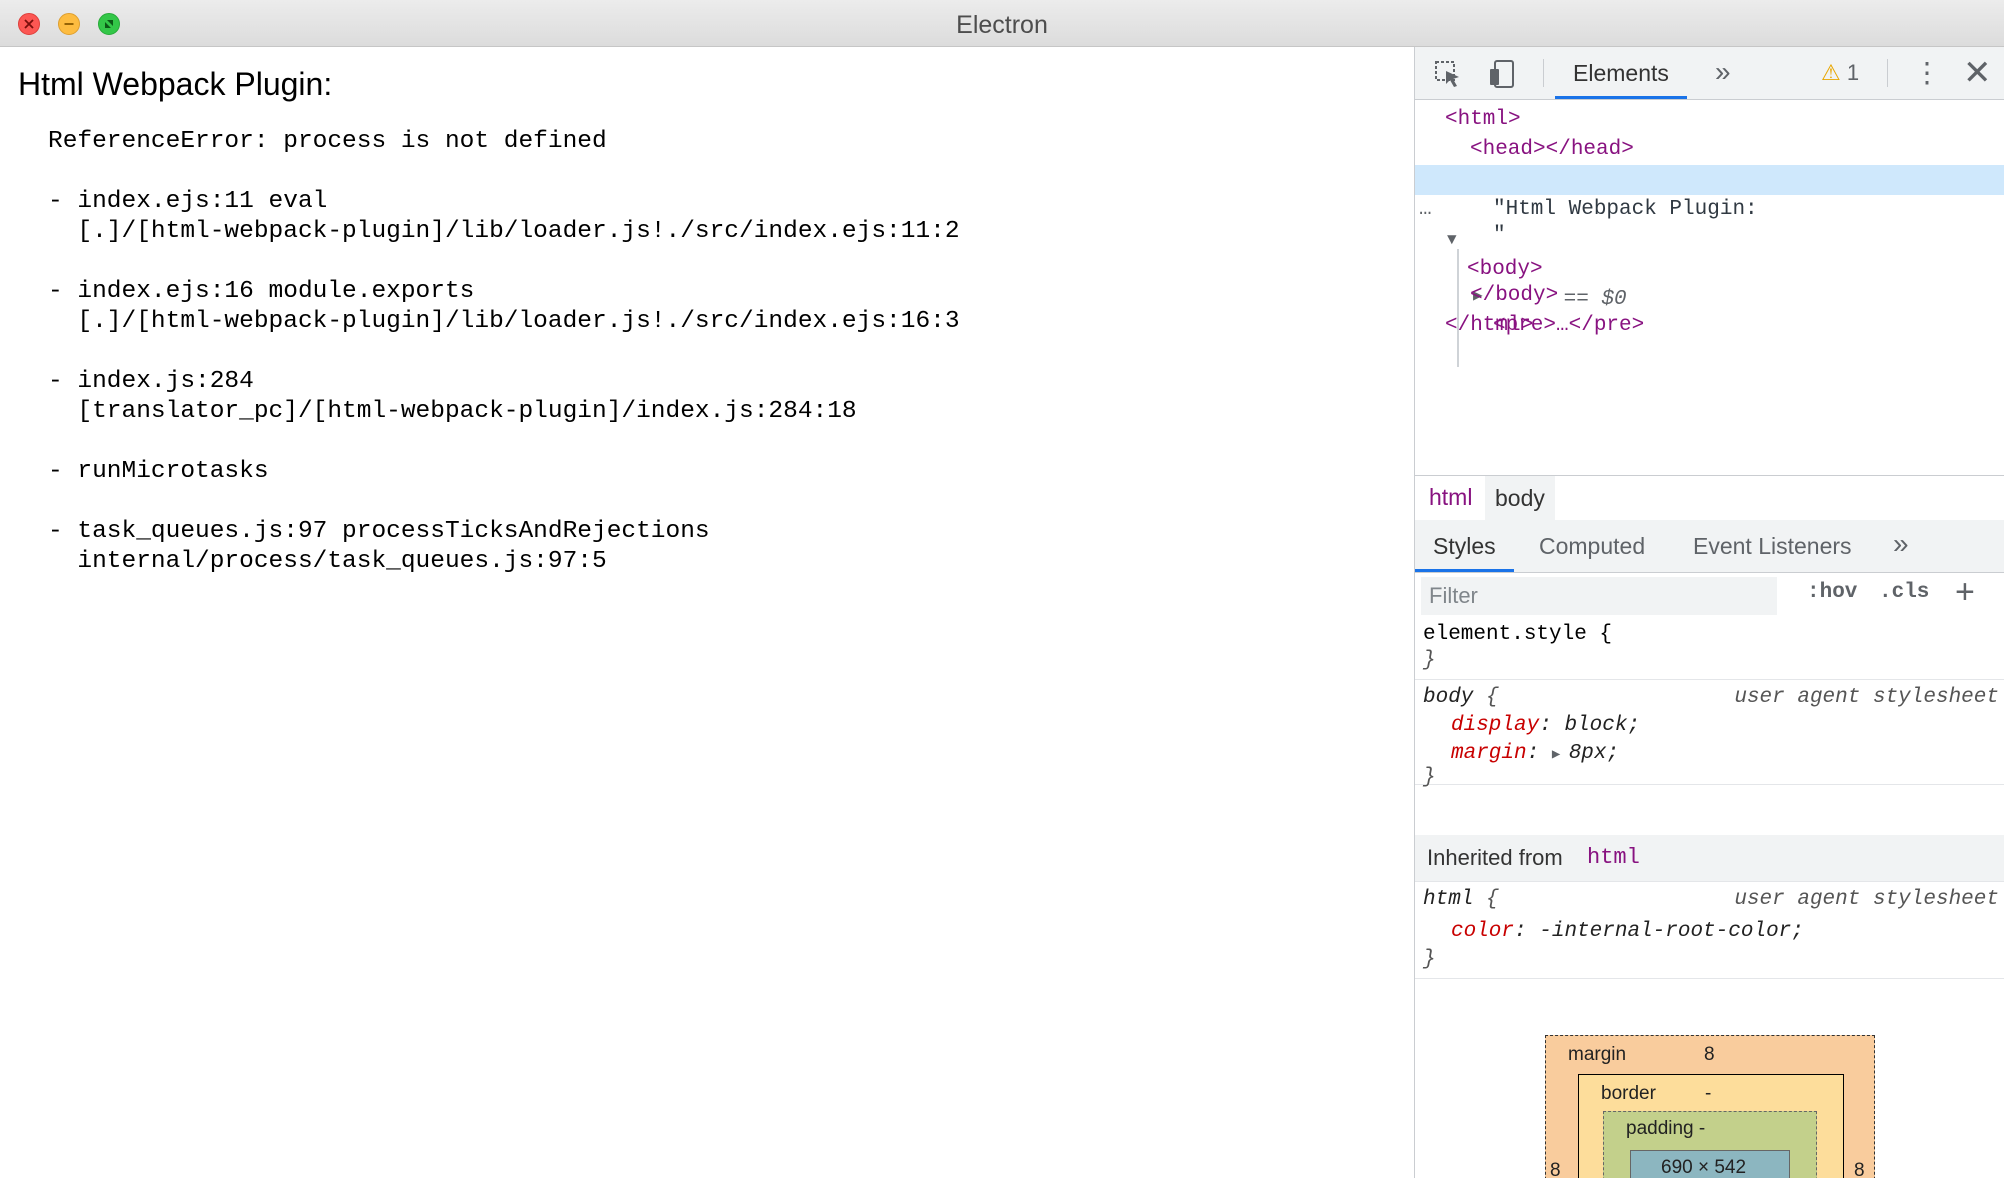  What do you see at coordinates (1621, 73) in the screenshot?
I see `tab-elements: Elements` at bounding box center [1621, 73].